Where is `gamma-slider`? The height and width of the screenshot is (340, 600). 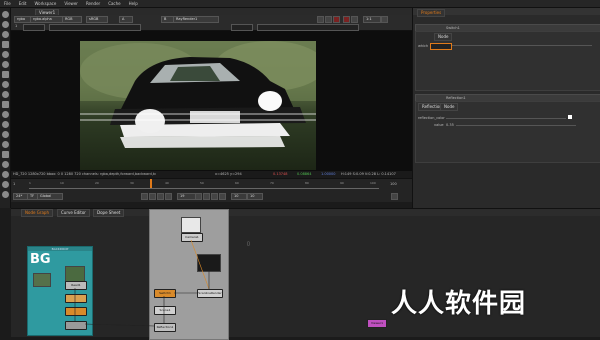 gamma-slider is located at coordinates (308, 27).